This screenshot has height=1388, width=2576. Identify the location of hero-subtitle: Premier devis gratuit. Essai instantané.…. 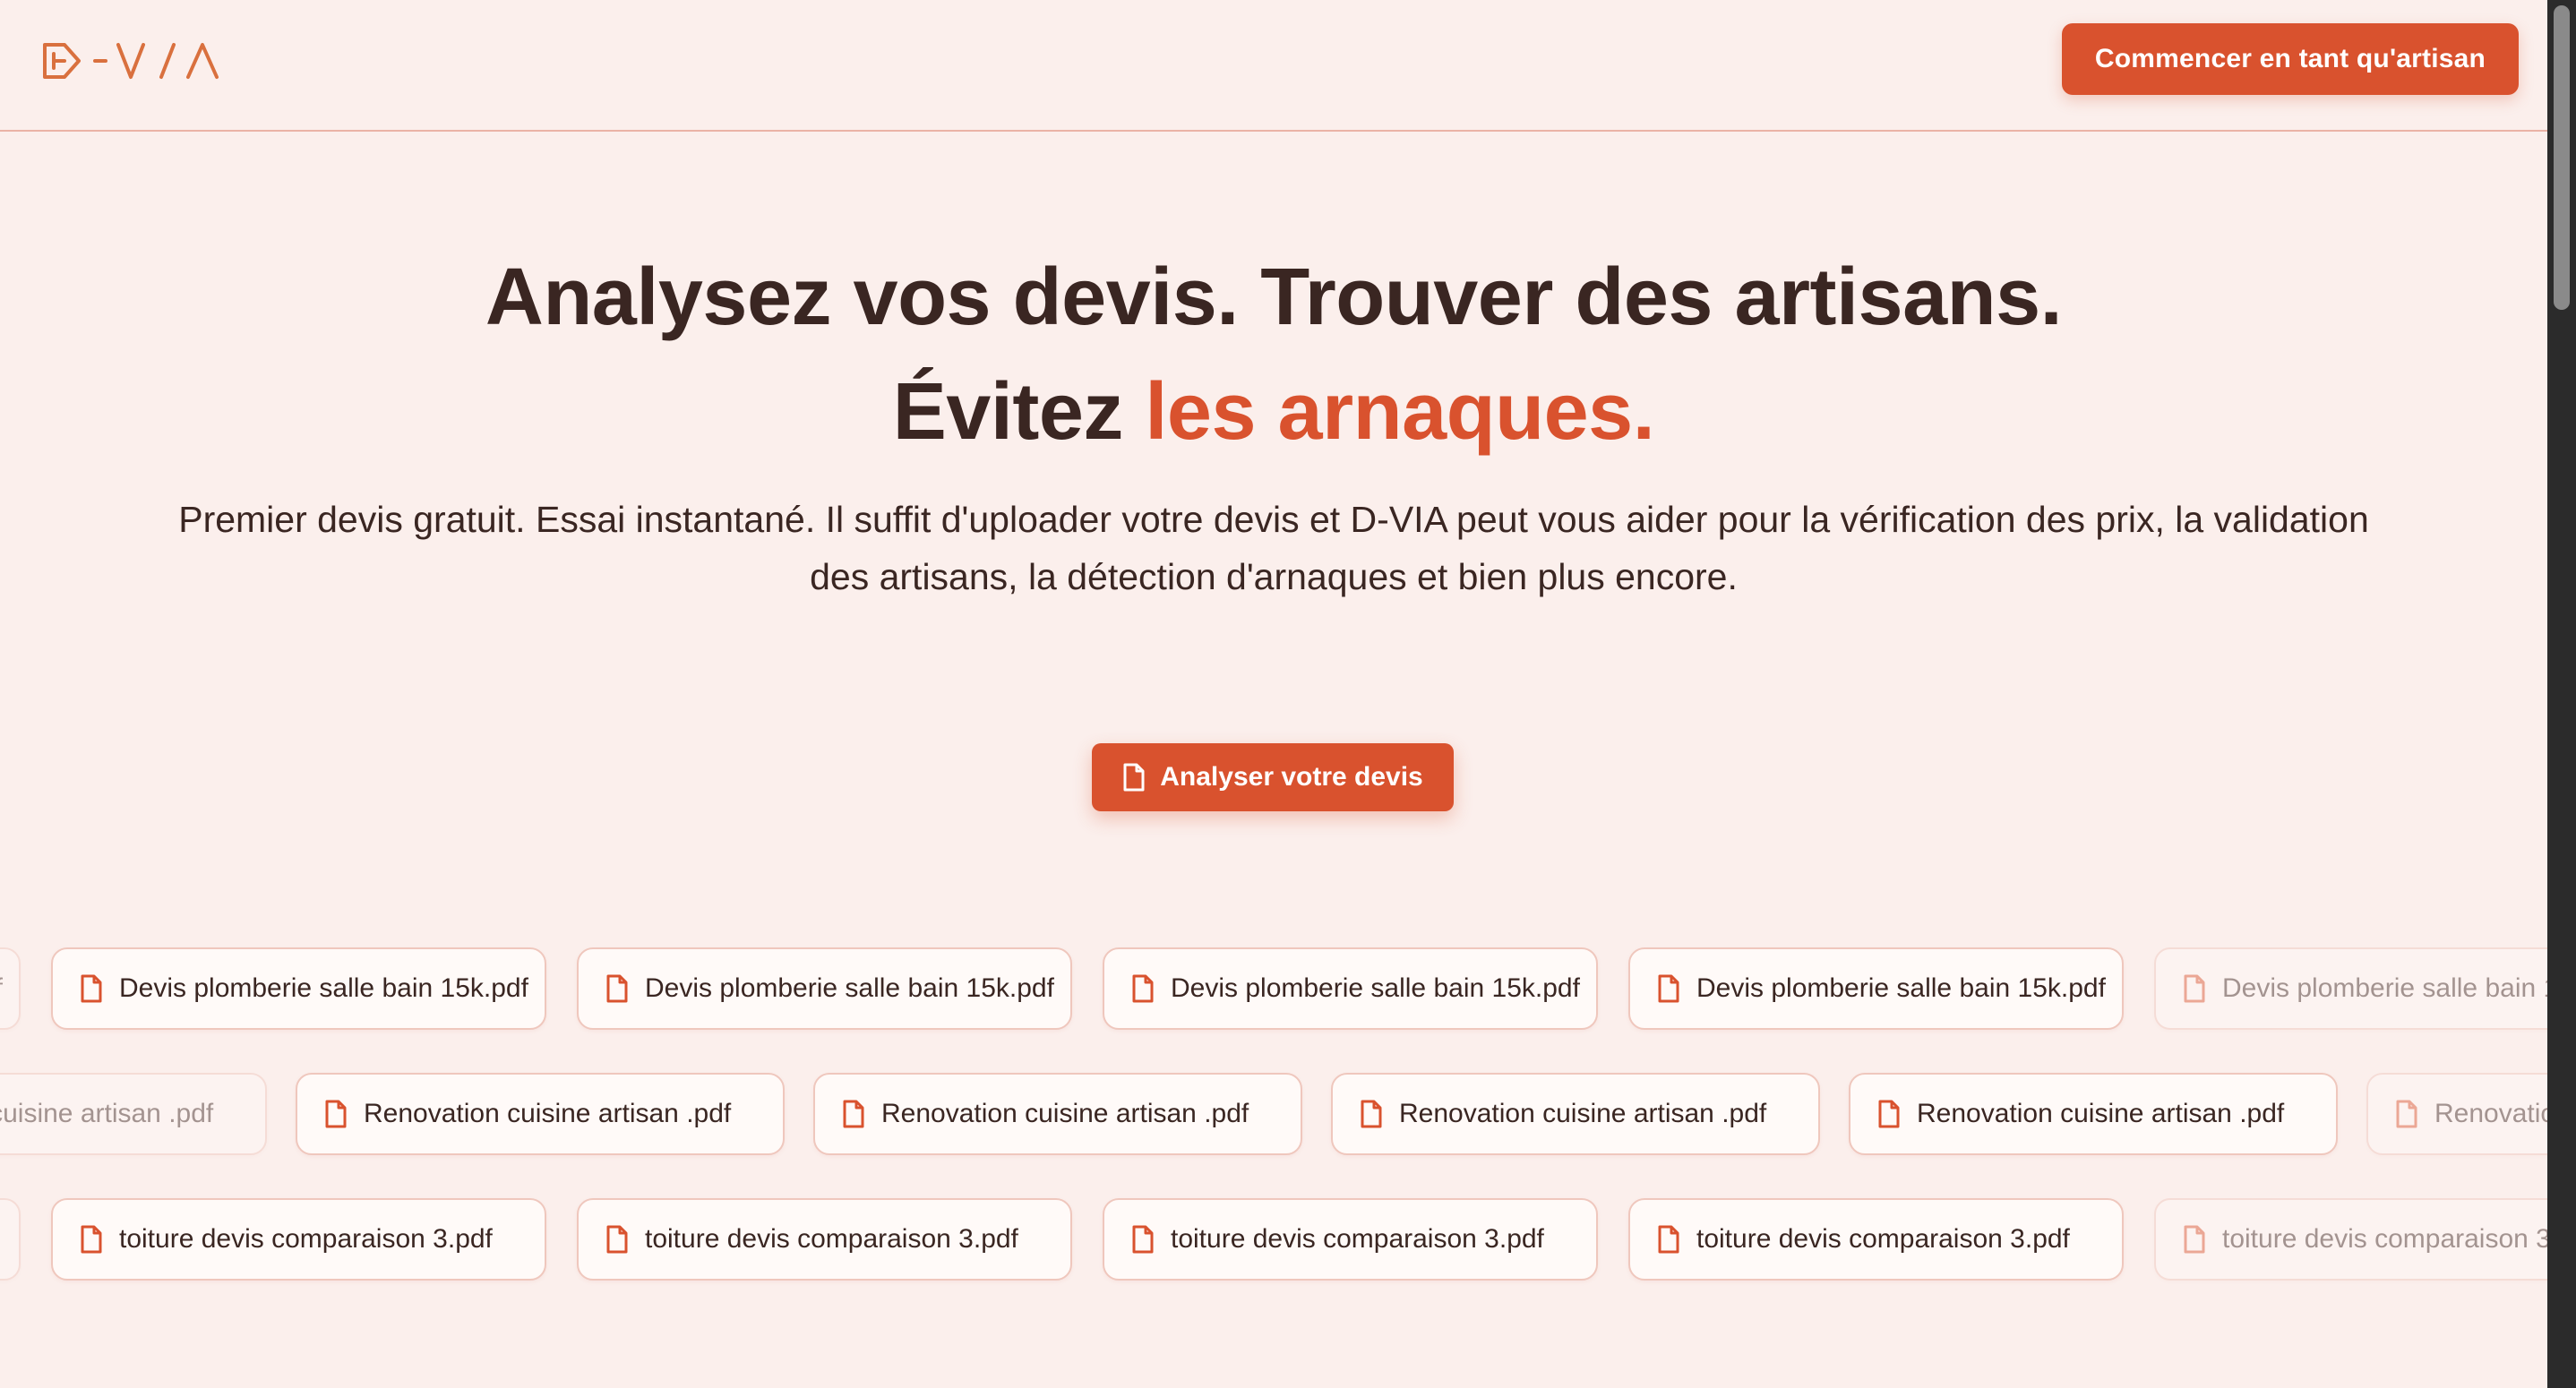
(1273, 548).